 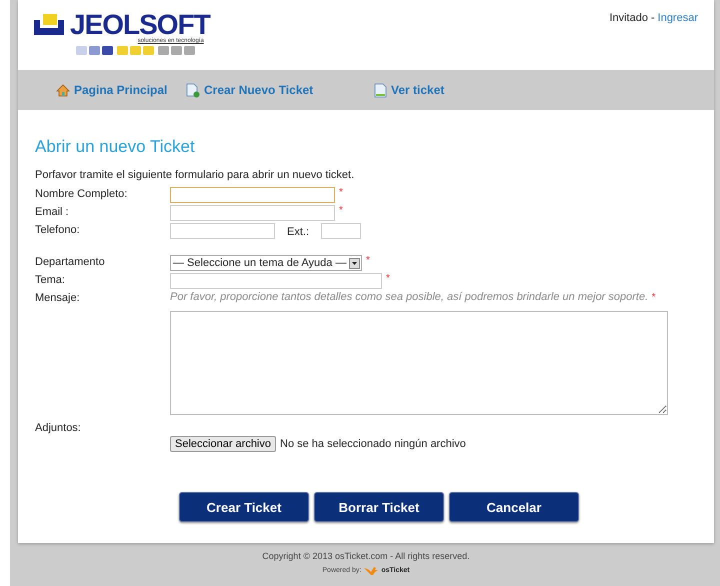 I want to click on form-button: Borrar Ticket, so click(x=379, y=507).